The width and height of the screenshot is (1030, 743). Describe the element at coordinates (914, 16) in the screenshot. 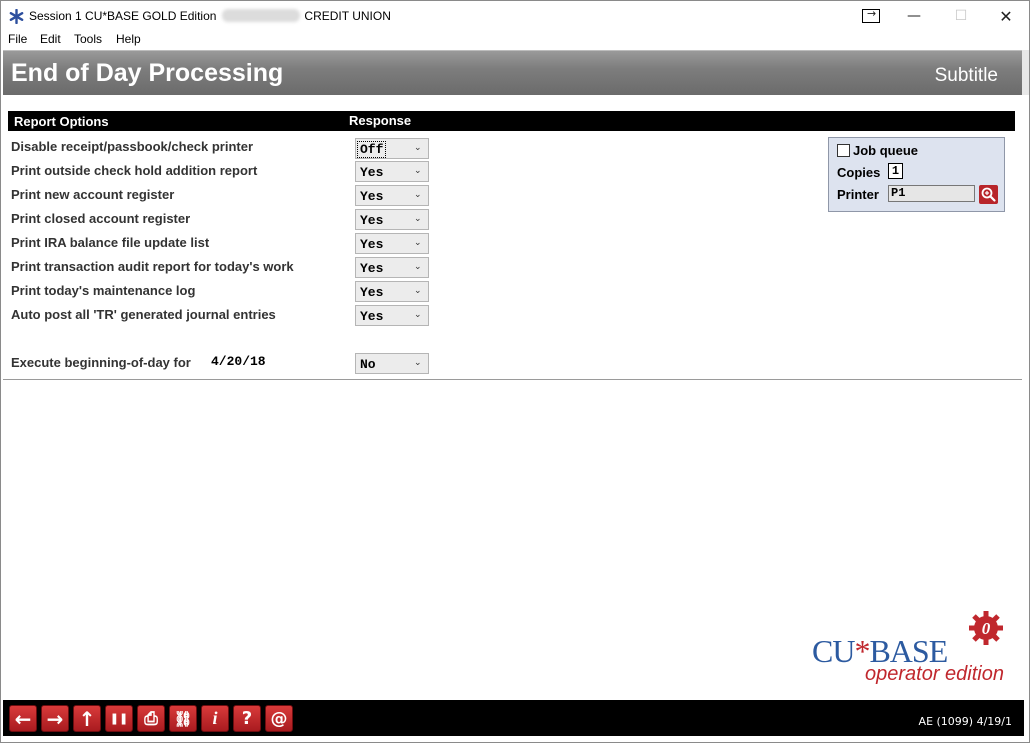

I see `minimize-button: —` at that location.